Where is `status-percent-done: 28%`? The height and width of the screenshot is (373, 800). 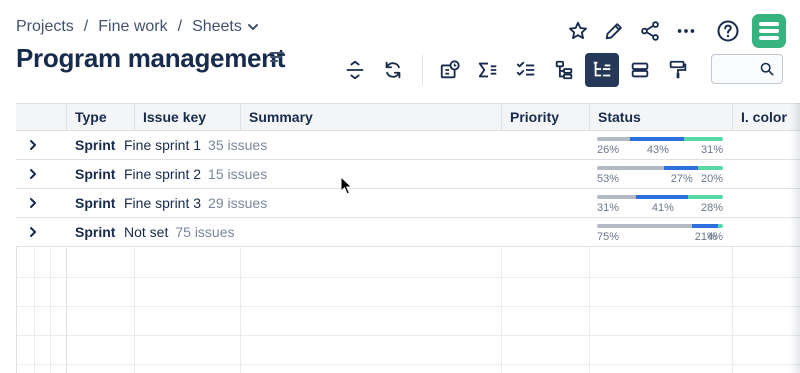
status-percent-done: 28% is located at coordinates (711, 208).